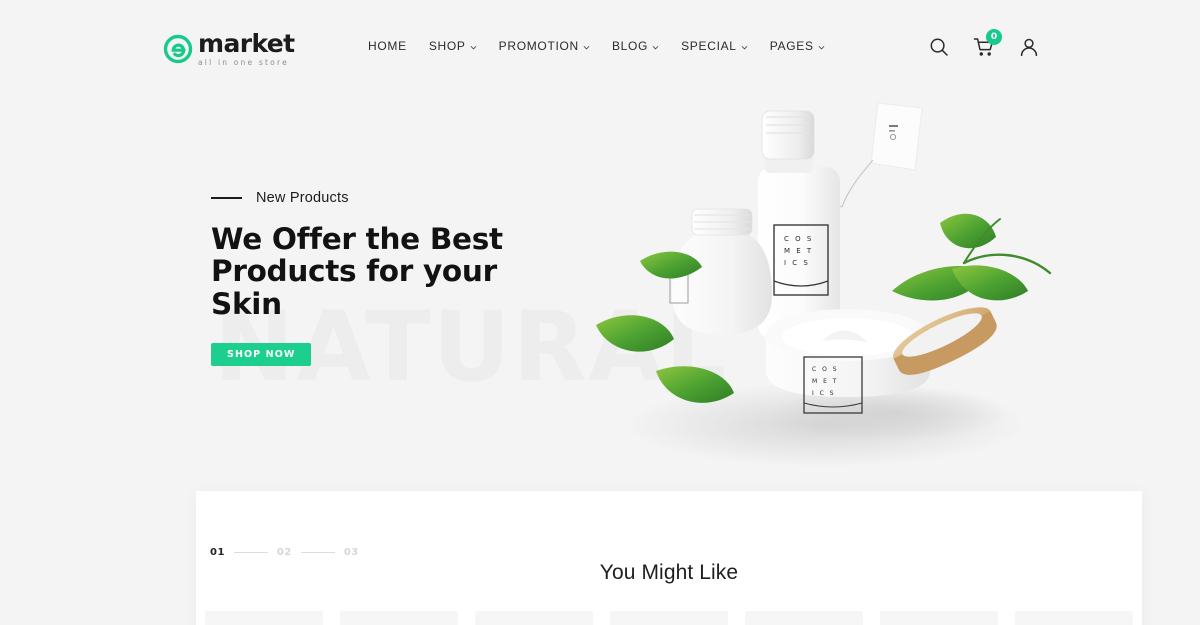 The width and height of the screenshot is (1200, 625). What do you see at coordinates (226, 198) in the screenshot?
I see `eyebrow-dash` at bounding box center [226, 198].